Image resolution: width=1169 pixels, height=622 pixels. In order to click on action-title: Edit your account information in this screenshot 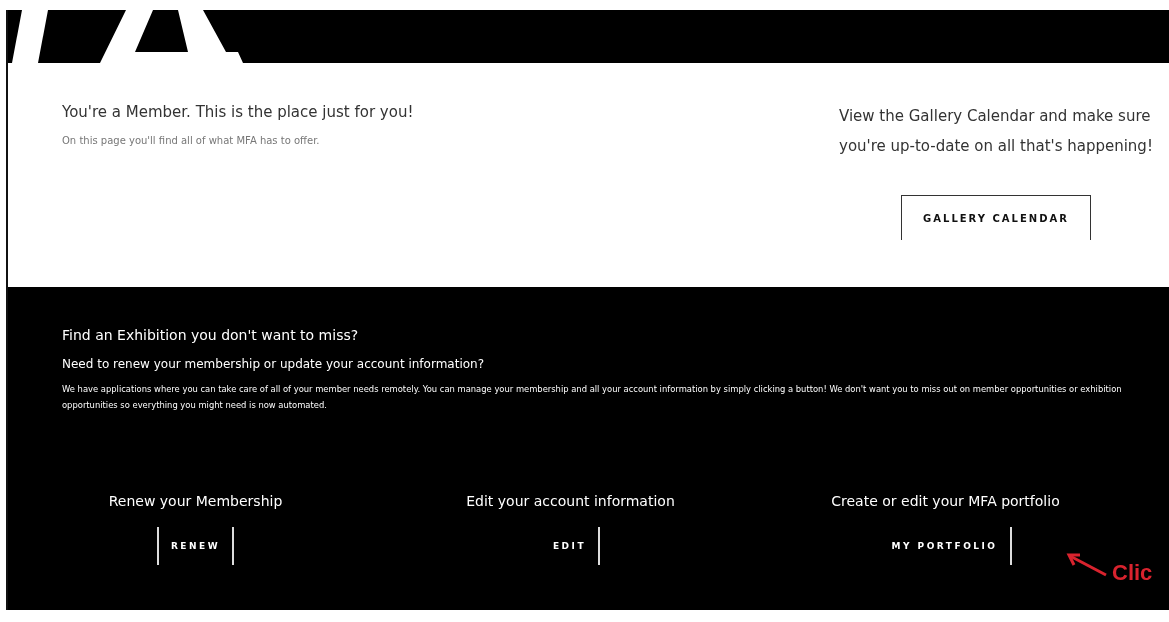, I will do `click(570, 501)`.